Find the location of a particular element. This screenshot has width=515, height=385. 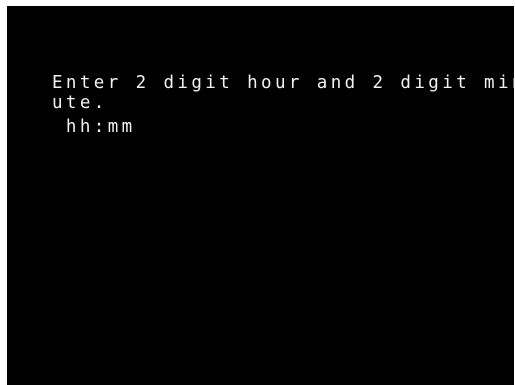

time-input-field: hh:mm is located at coordinates (94, 127).